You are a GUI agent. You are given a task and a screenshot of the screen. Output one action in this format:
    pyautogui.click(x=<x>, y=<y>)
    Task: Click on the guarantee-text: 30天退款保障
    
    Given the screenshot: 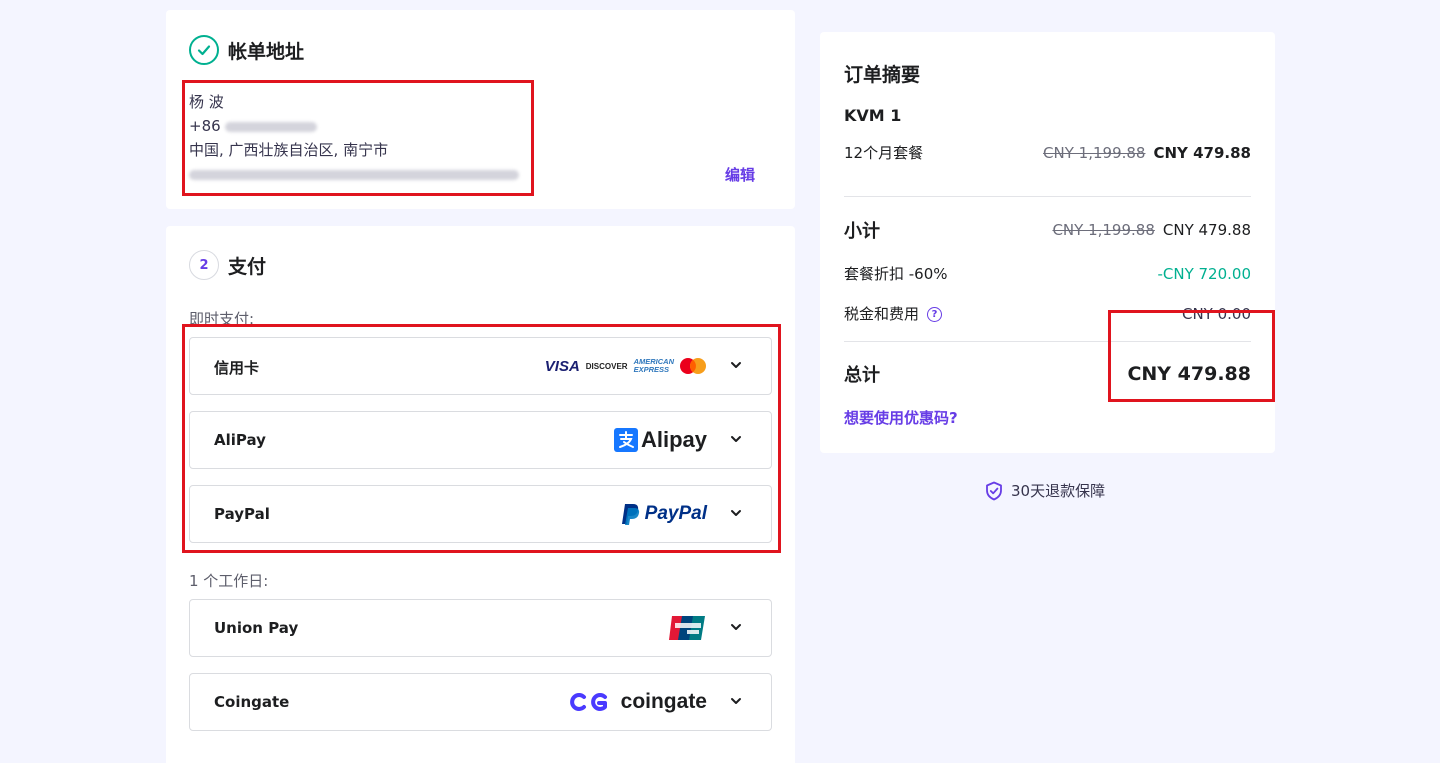 What is the action you would take?
    pyautogui.click(x=1058, y=491)
    